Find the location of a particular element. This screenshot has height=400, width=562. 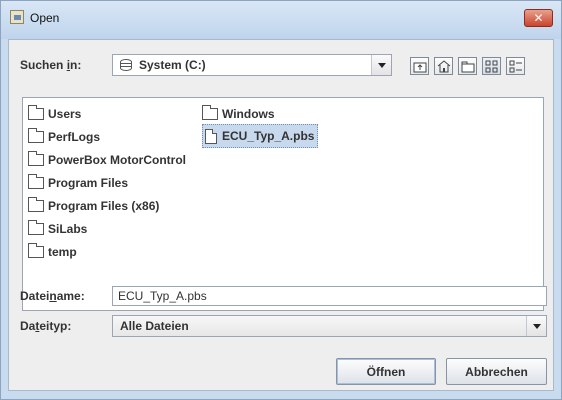

list-view-button is located at coordinates (491, 66).